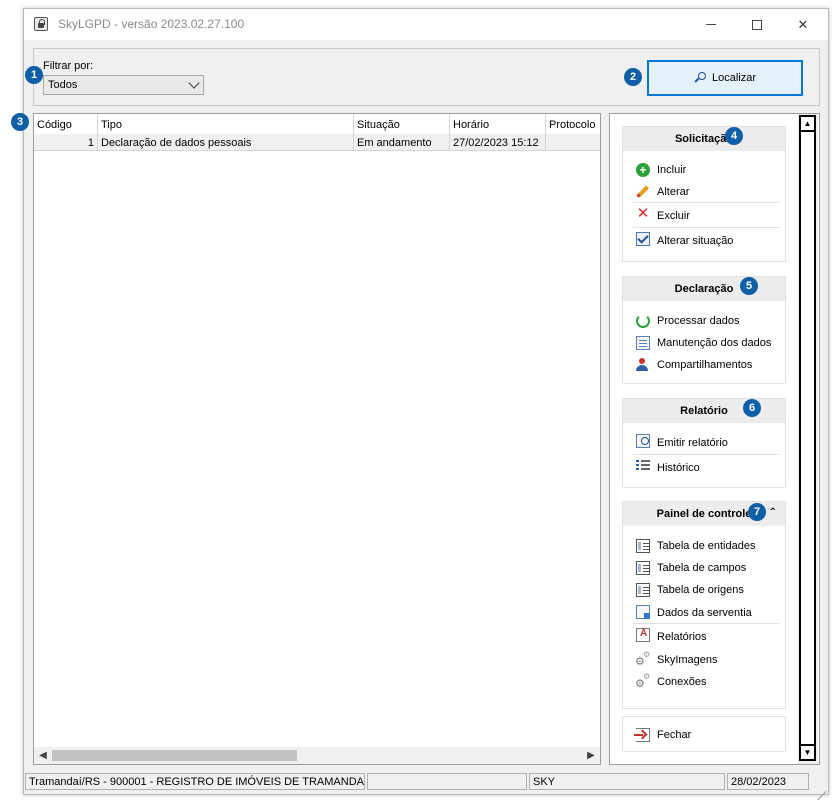 The image size is (839, 803). I want to click on cell-codigo: 1, so click(66, 142).